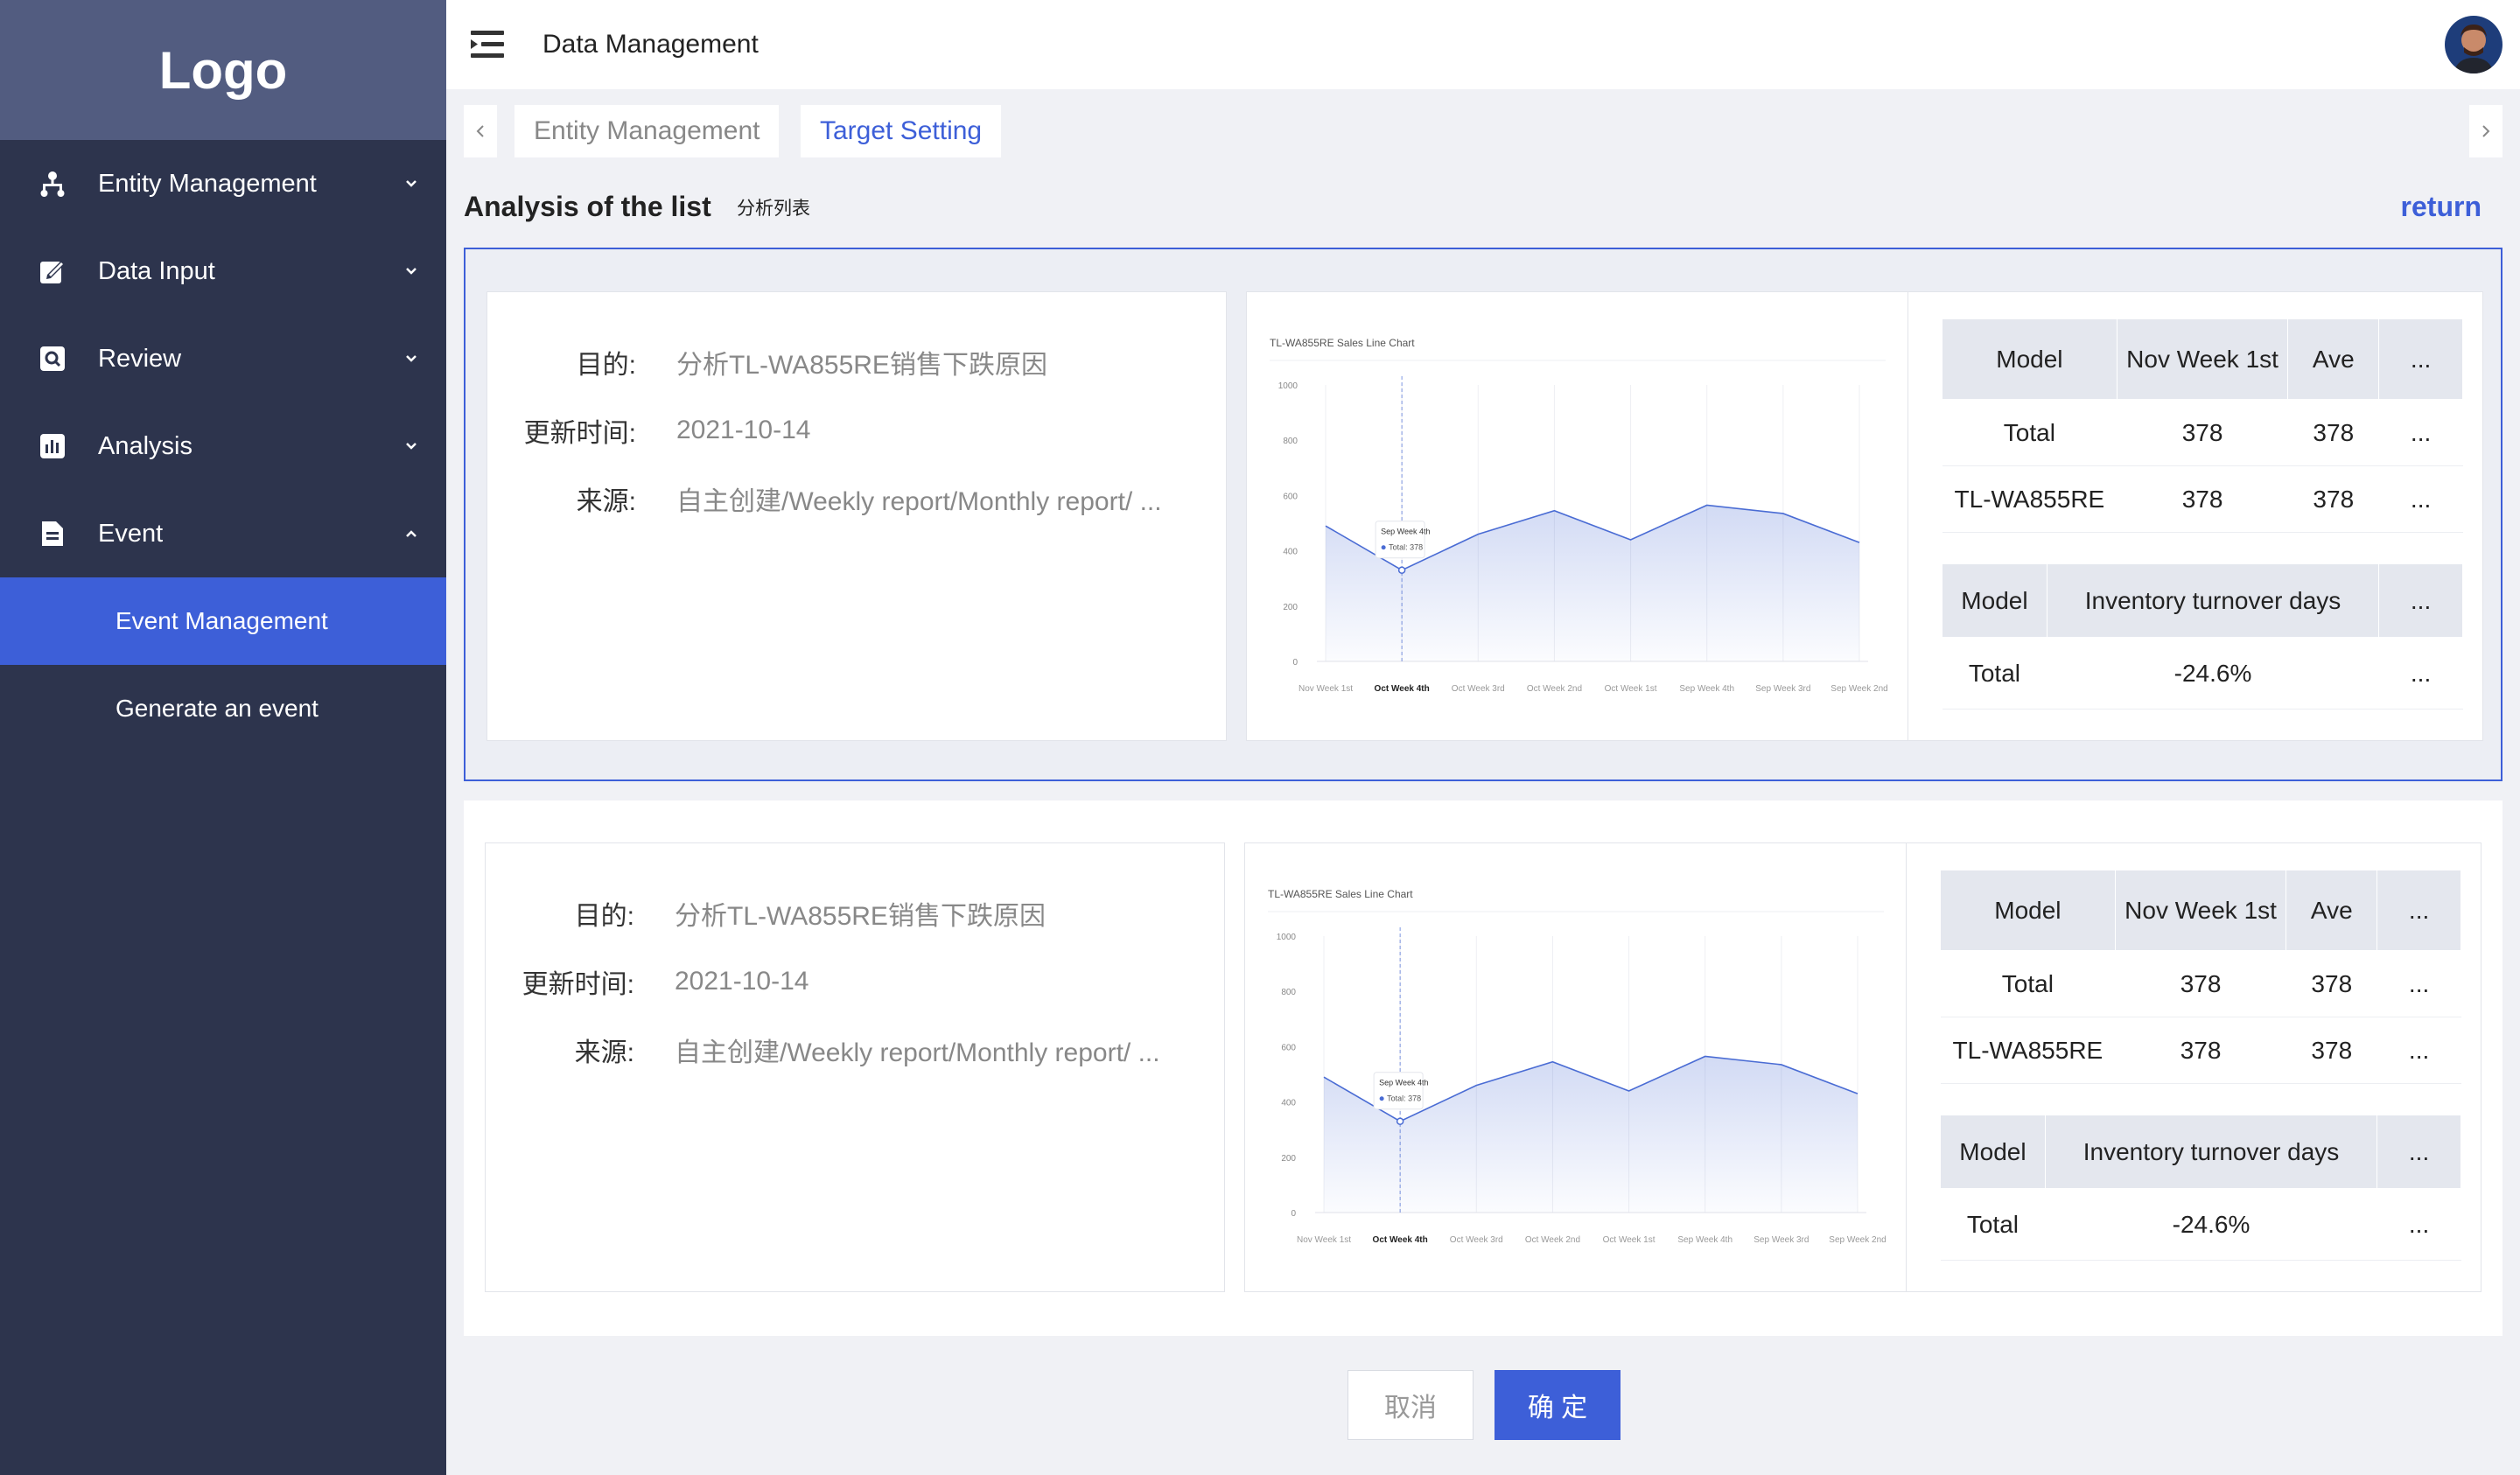 This screenshot has height=1475, width=2520. Describe the element at coordinates (1557, 1405) in the screenshot. I see `confirm-button: 确 定` at that location.